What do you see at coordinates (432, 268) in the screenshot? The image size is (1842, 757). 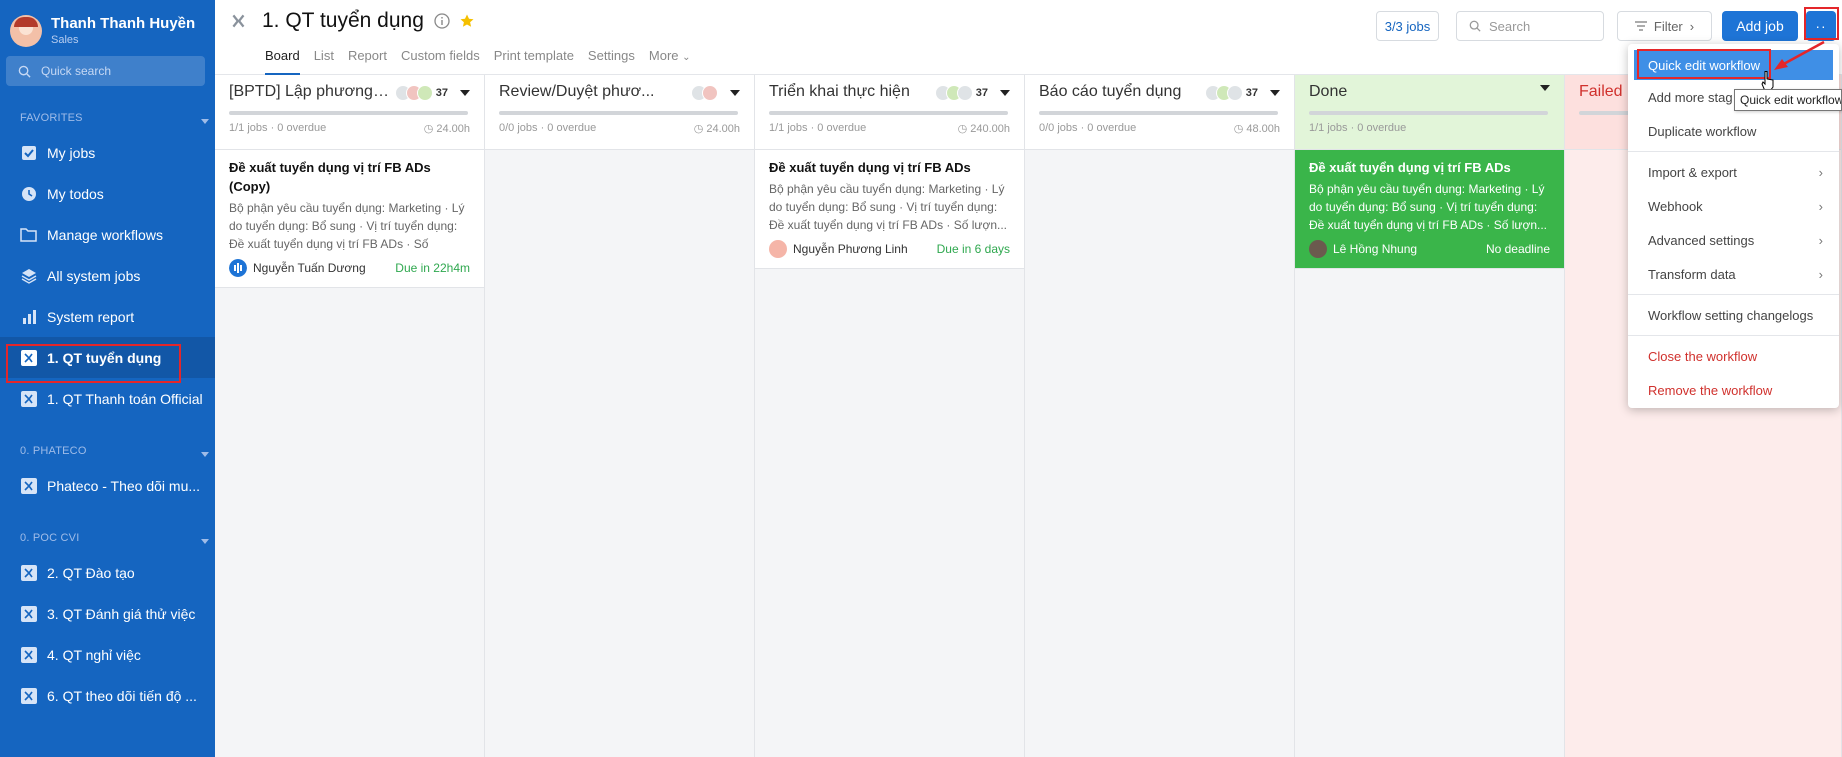 I see `due-label: Due in 22h4m` at bounding box center [432, 268].